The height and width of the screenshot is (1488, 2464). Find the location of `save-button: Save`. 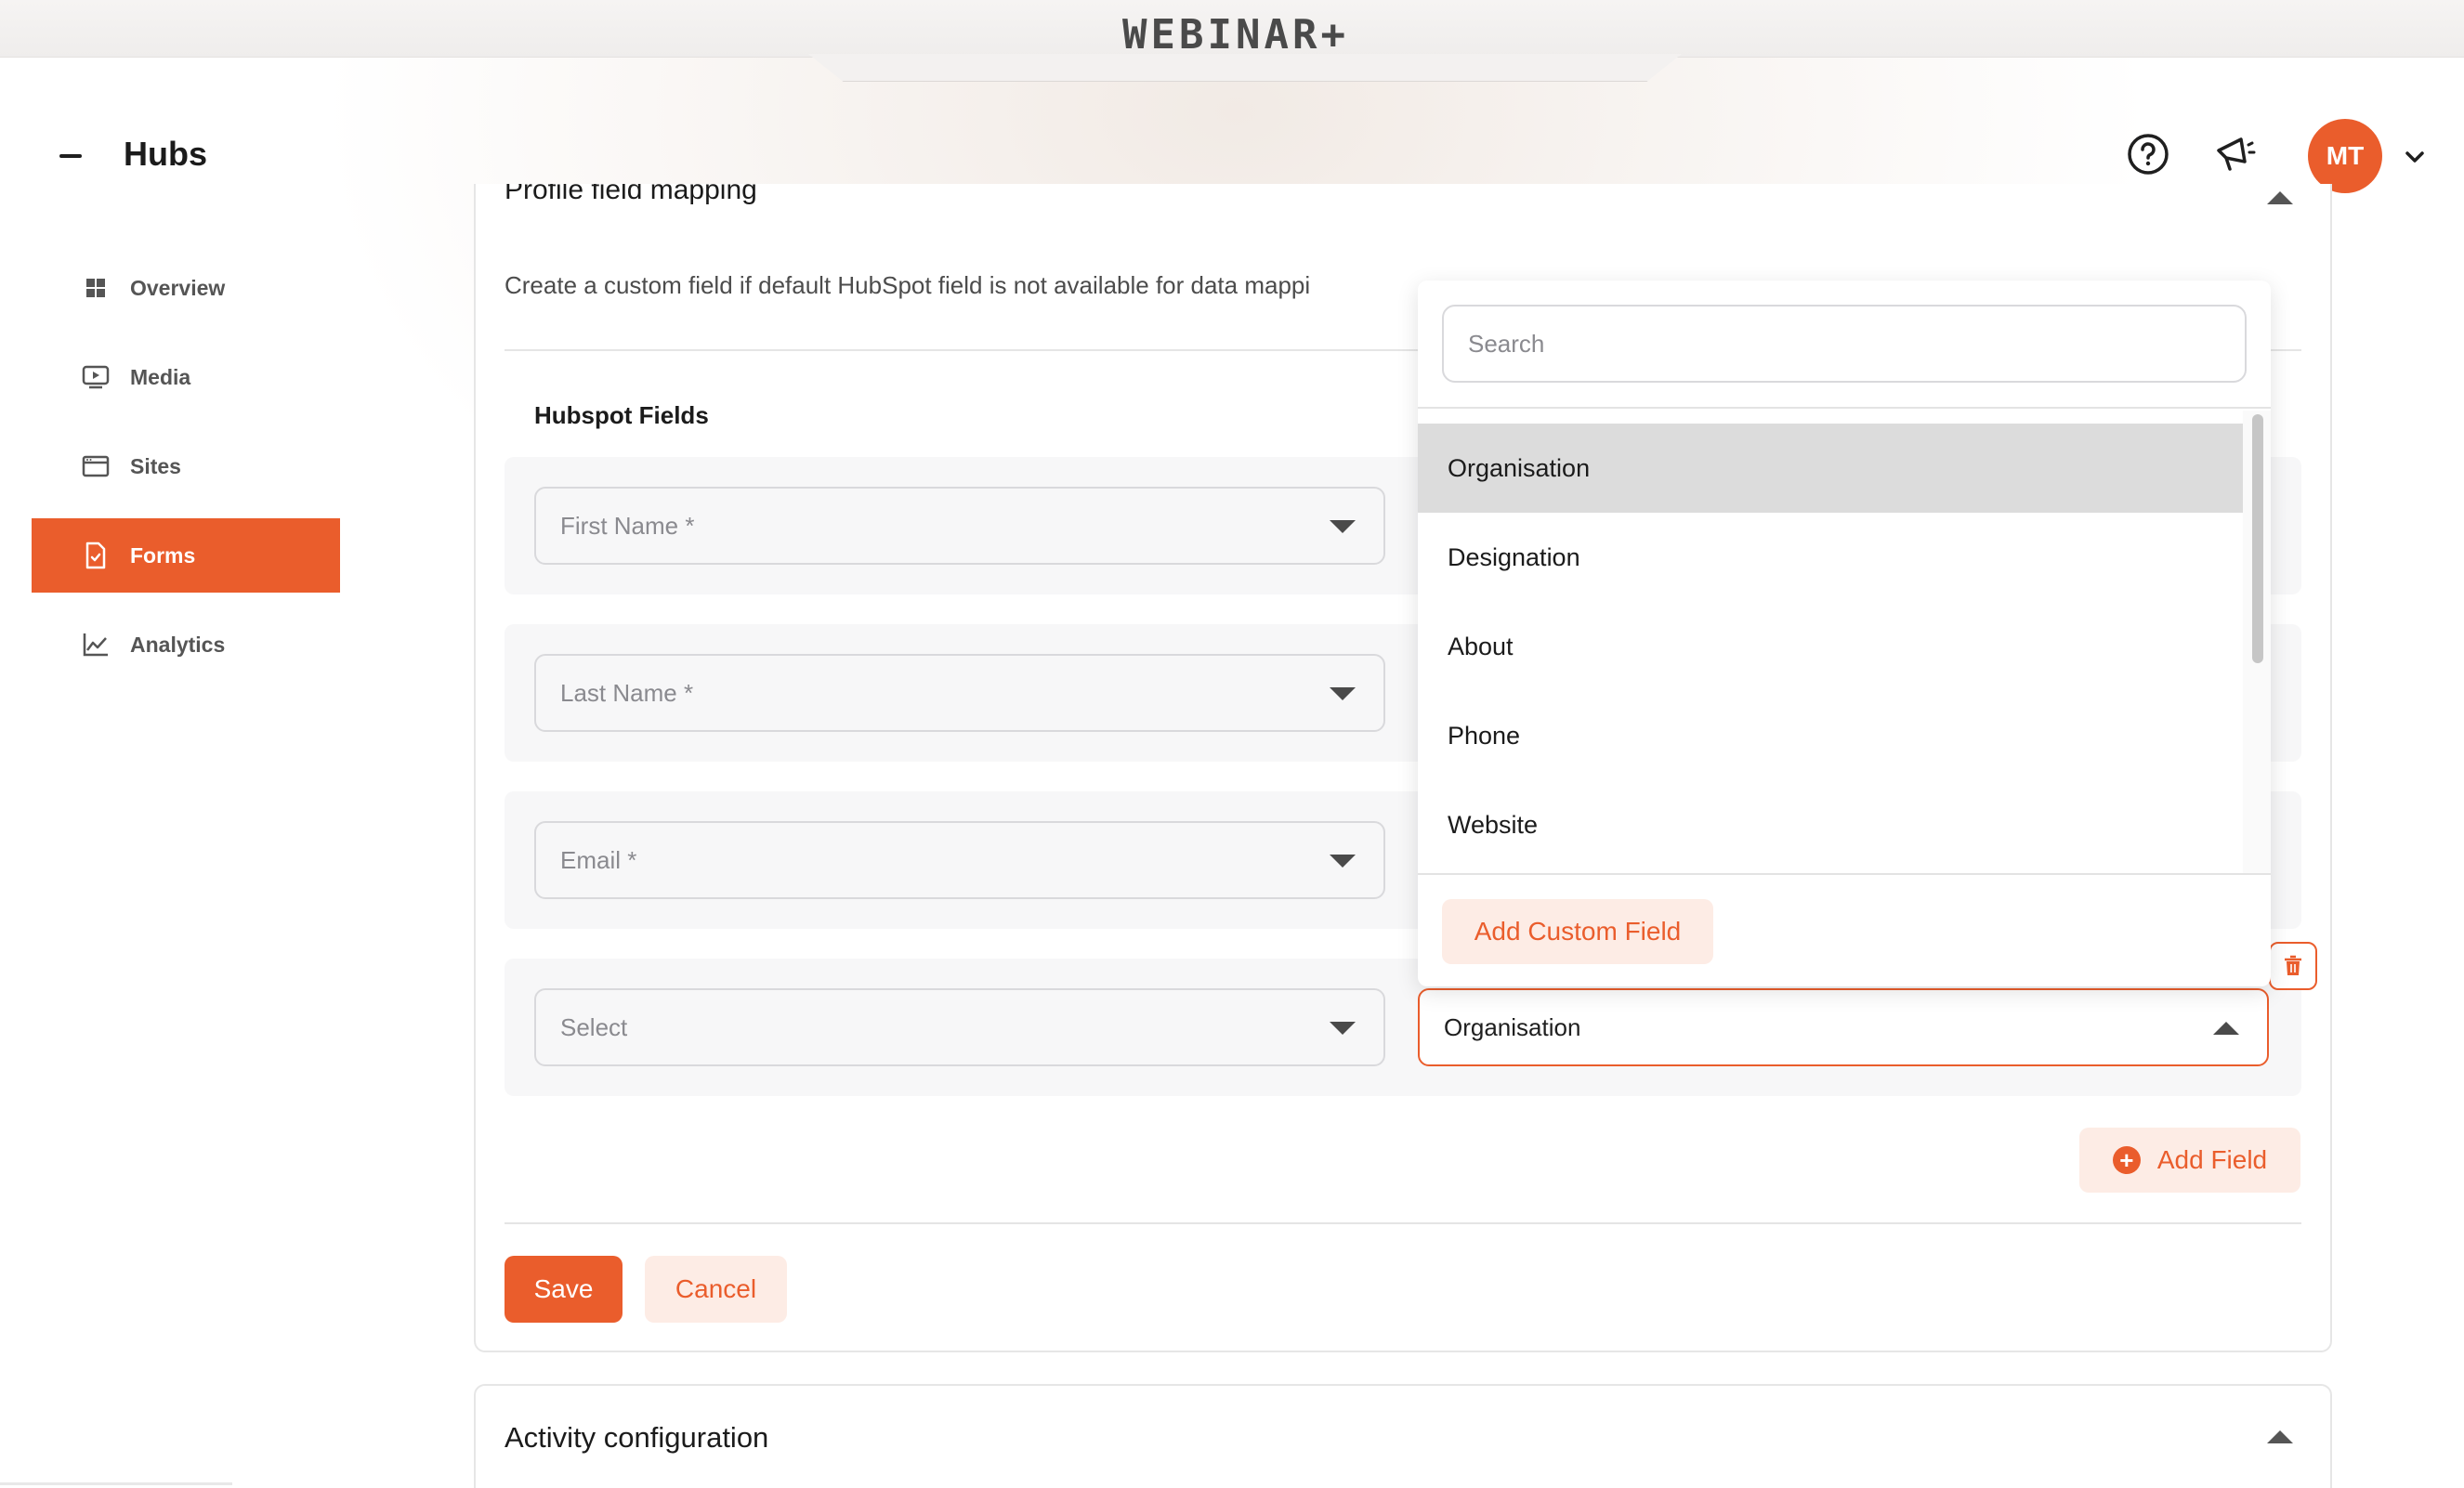

save-button: Save is located at coordinates (564, 1290).